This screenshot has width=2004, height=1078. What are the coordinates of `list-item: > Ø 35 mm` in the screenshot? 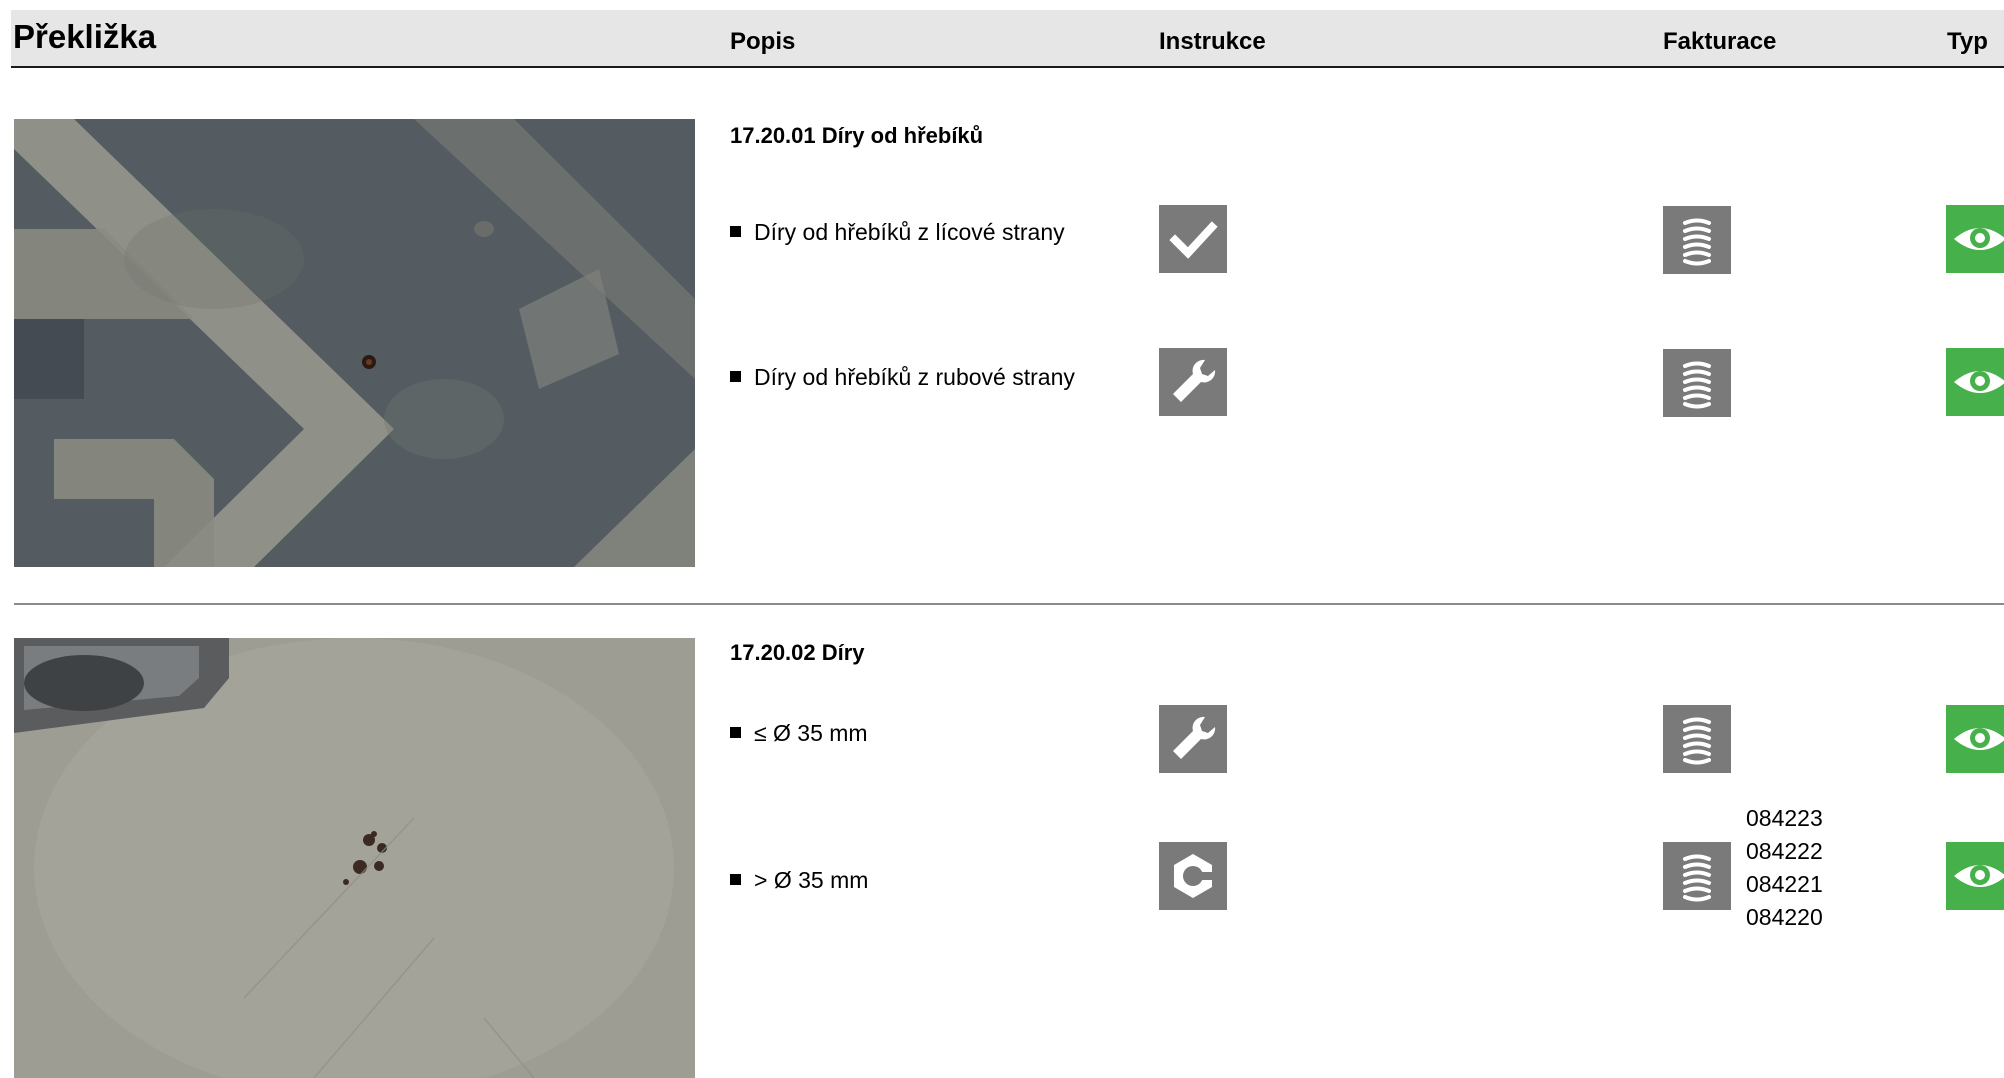 It's located at (799, 880).